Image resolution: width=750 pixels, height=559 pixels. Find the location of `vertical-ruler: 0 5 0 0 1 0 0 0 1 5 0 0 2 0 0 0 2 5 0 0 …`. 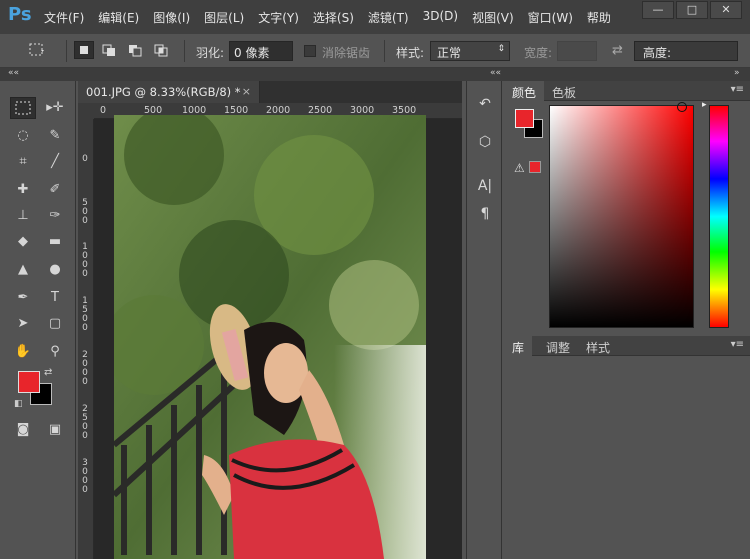

vertical-ruler: 0 5 0 0 1 0 0 0 1 5 0 0 2 0 0 0 2 5 0 0 … is located at coordinates (86, 339).